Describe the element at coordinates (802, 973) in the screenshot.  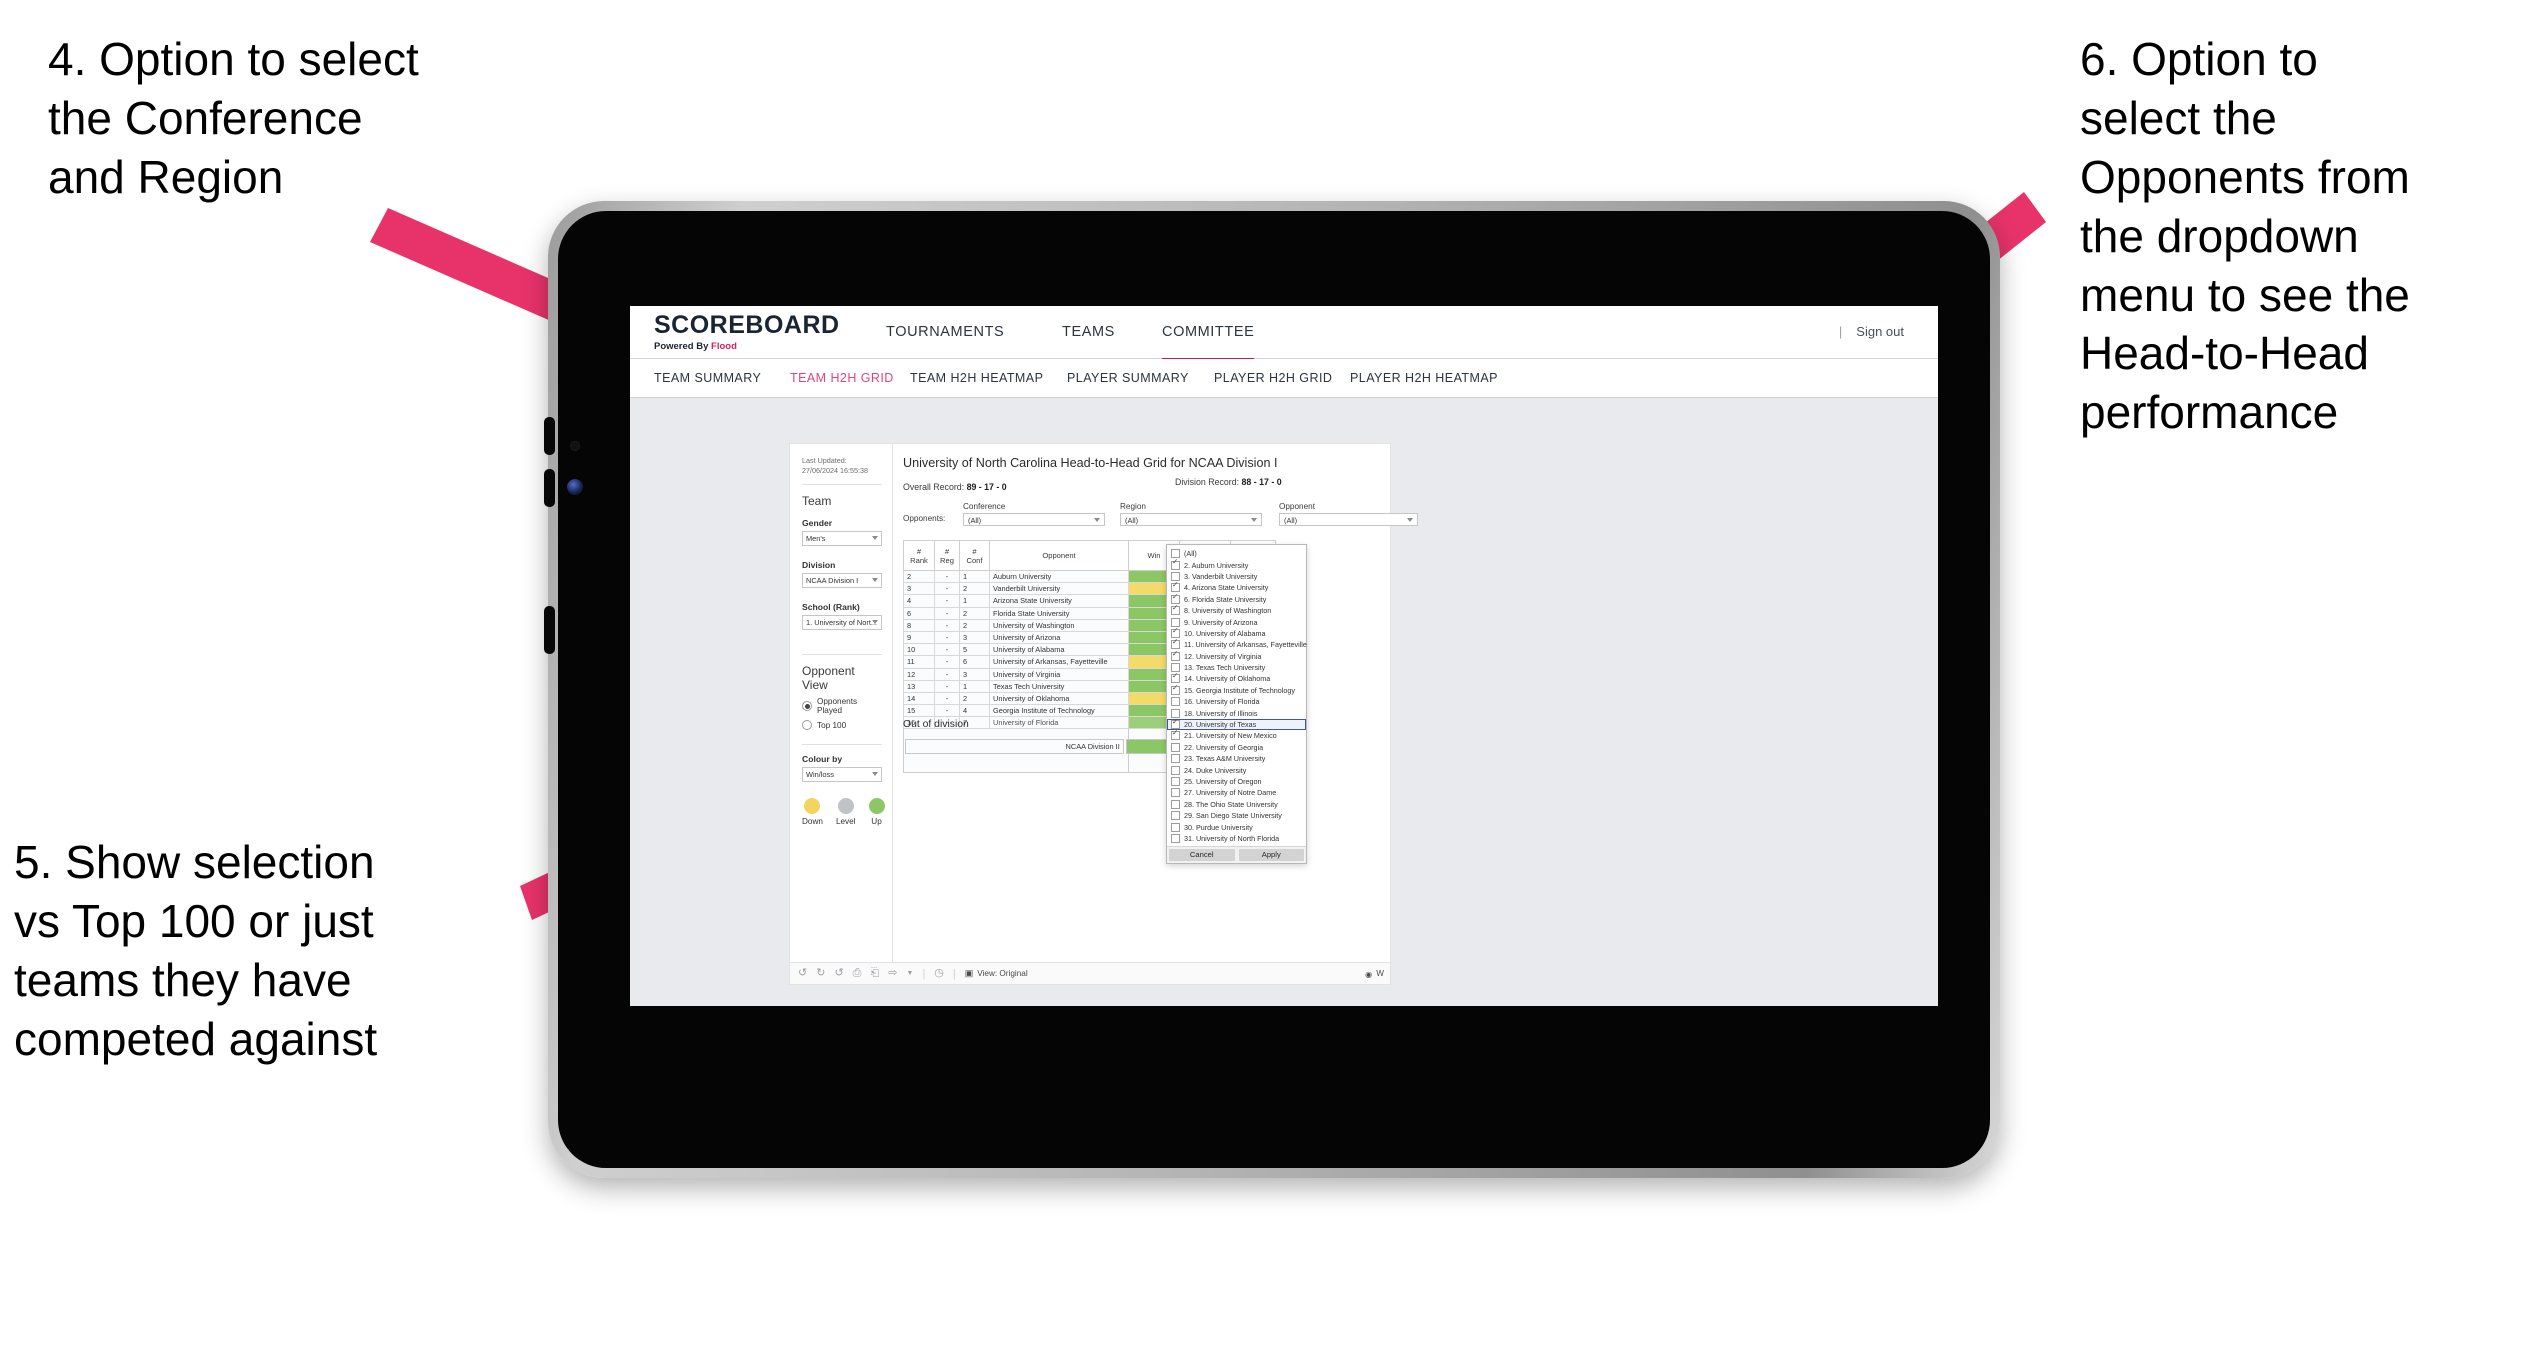
I see `undo-icon: ↺` at that location.